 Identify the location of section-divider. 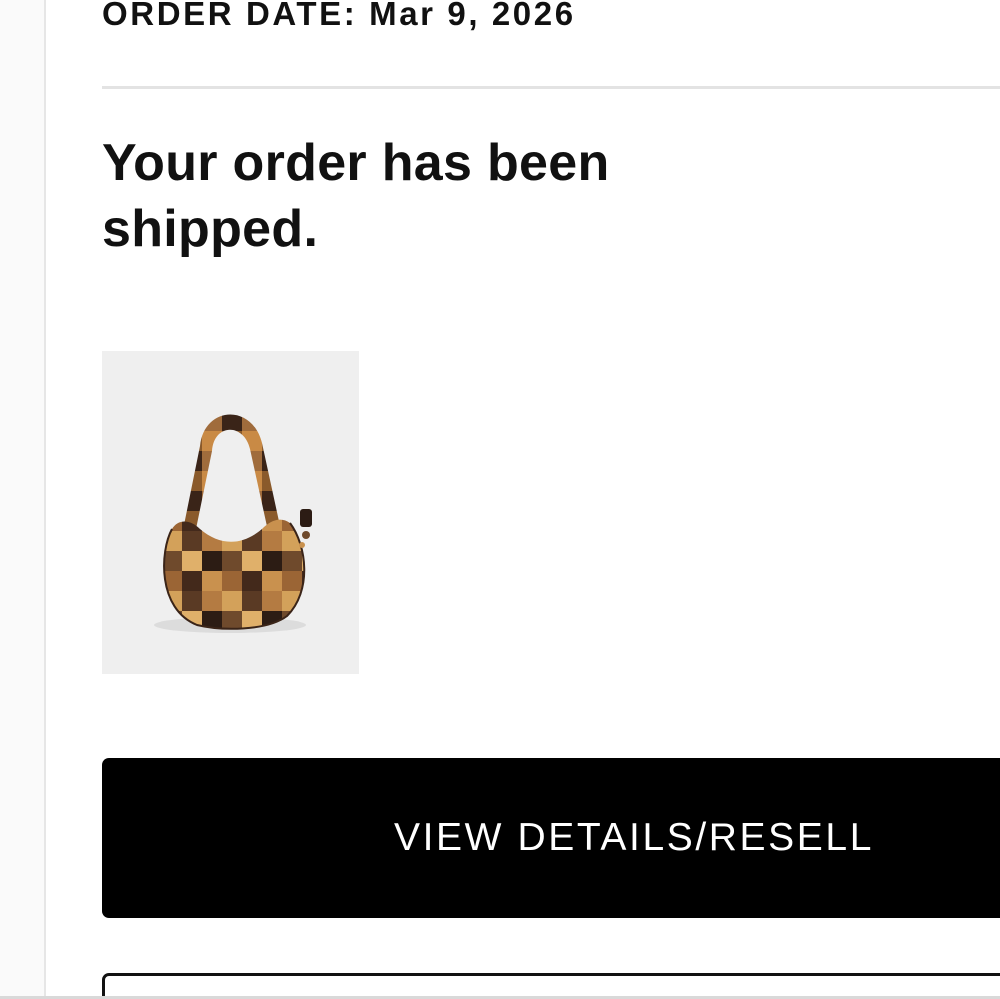
(551, 87).